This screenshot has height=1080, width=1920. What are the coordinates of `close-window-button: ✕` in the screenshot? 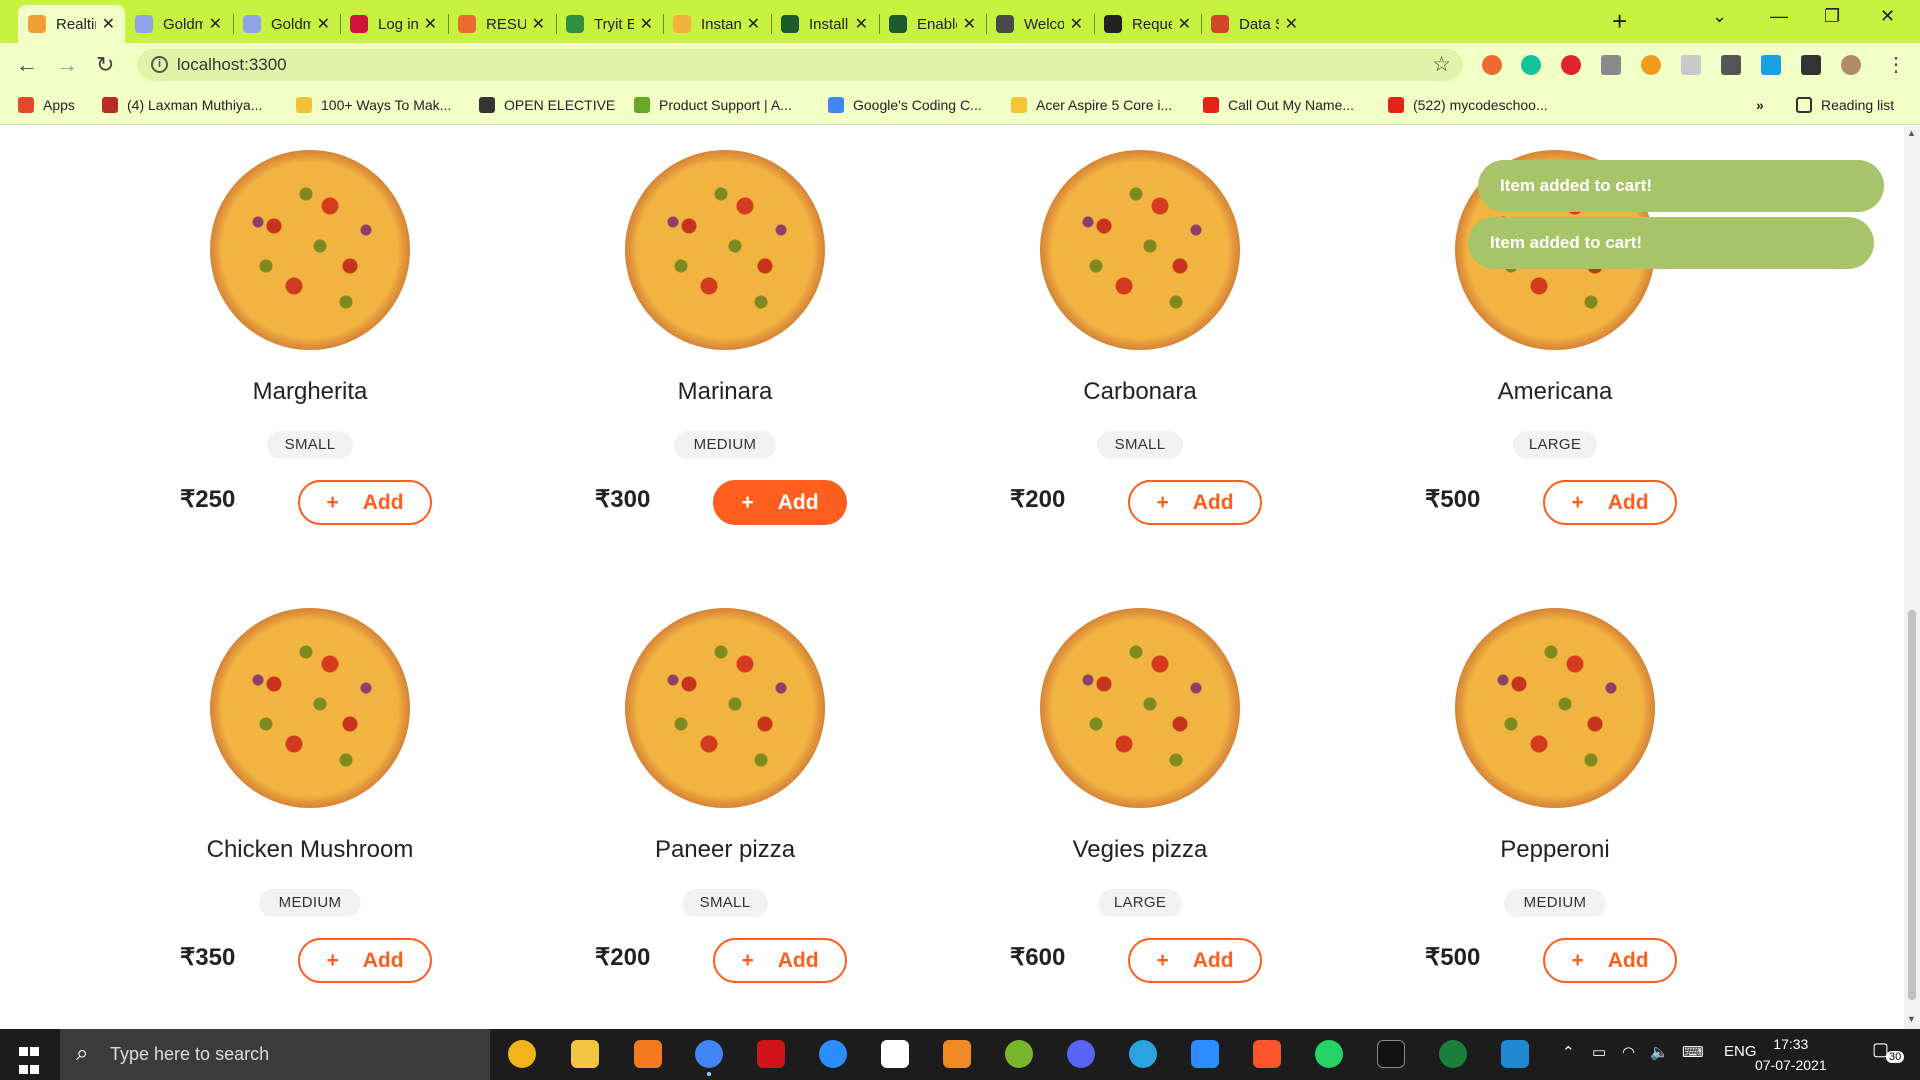 It's located at (1887, 16).